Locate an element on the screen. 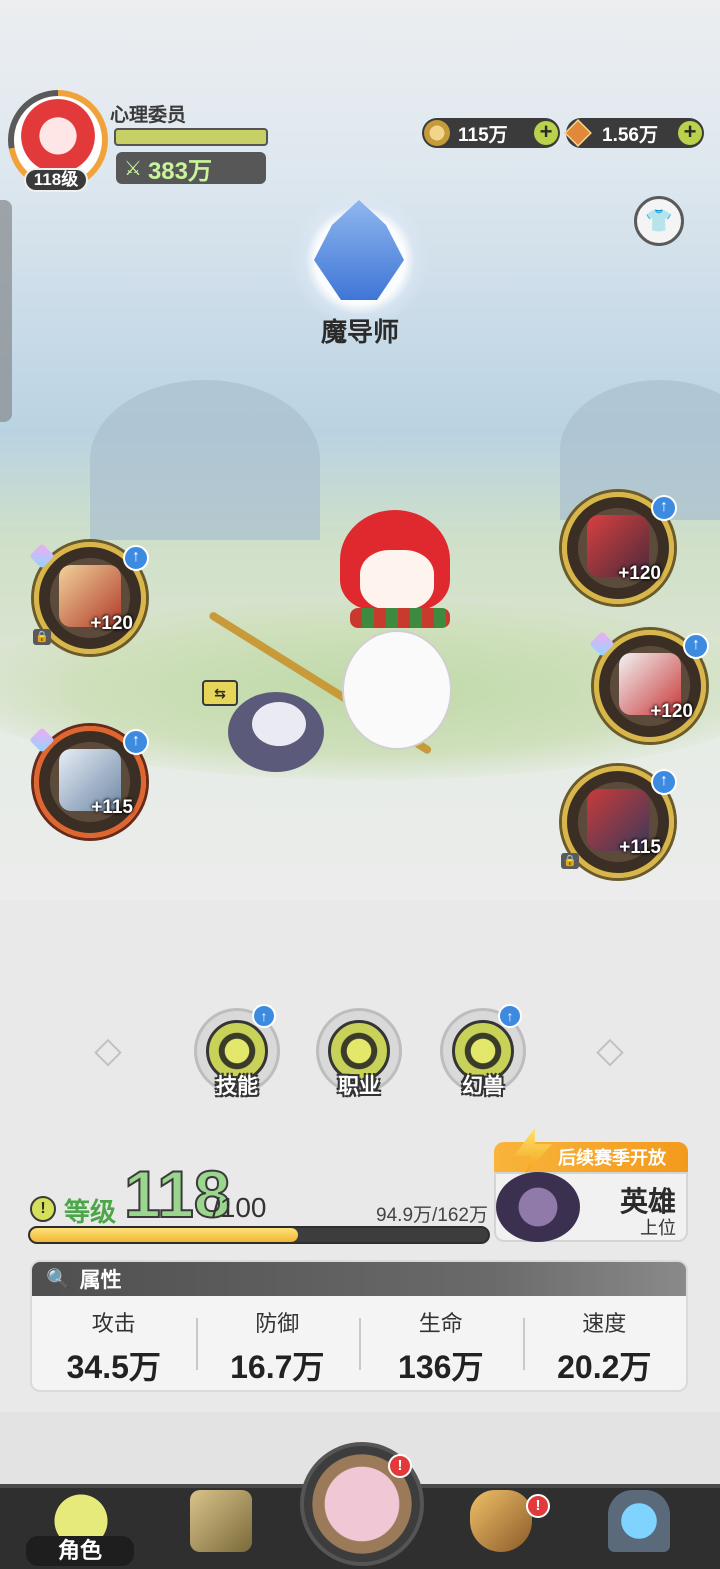 This screenshot has height=1569, width=720. season-rank-sub: 上位 is located at coordinates (658, 1228).